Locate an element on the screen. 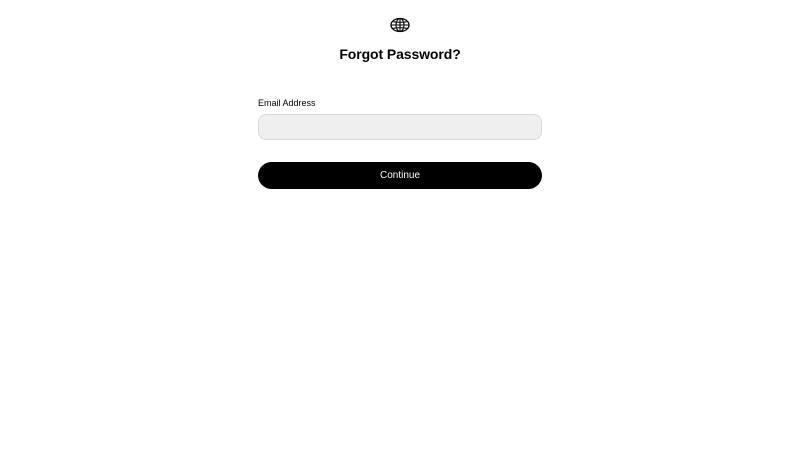  continue-button: Continue is located at coordinates (400, 175).